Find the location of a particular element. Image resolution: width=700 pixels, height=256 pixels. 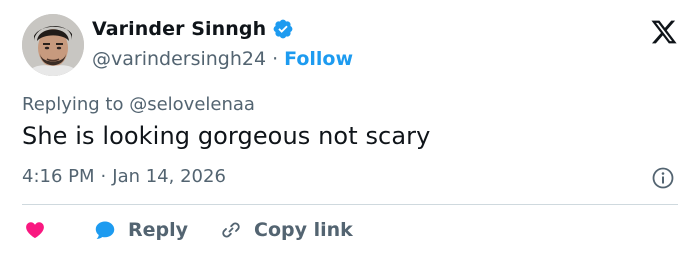

author-display-name: Varinder Sinngh is located at coordinates (179, 29).